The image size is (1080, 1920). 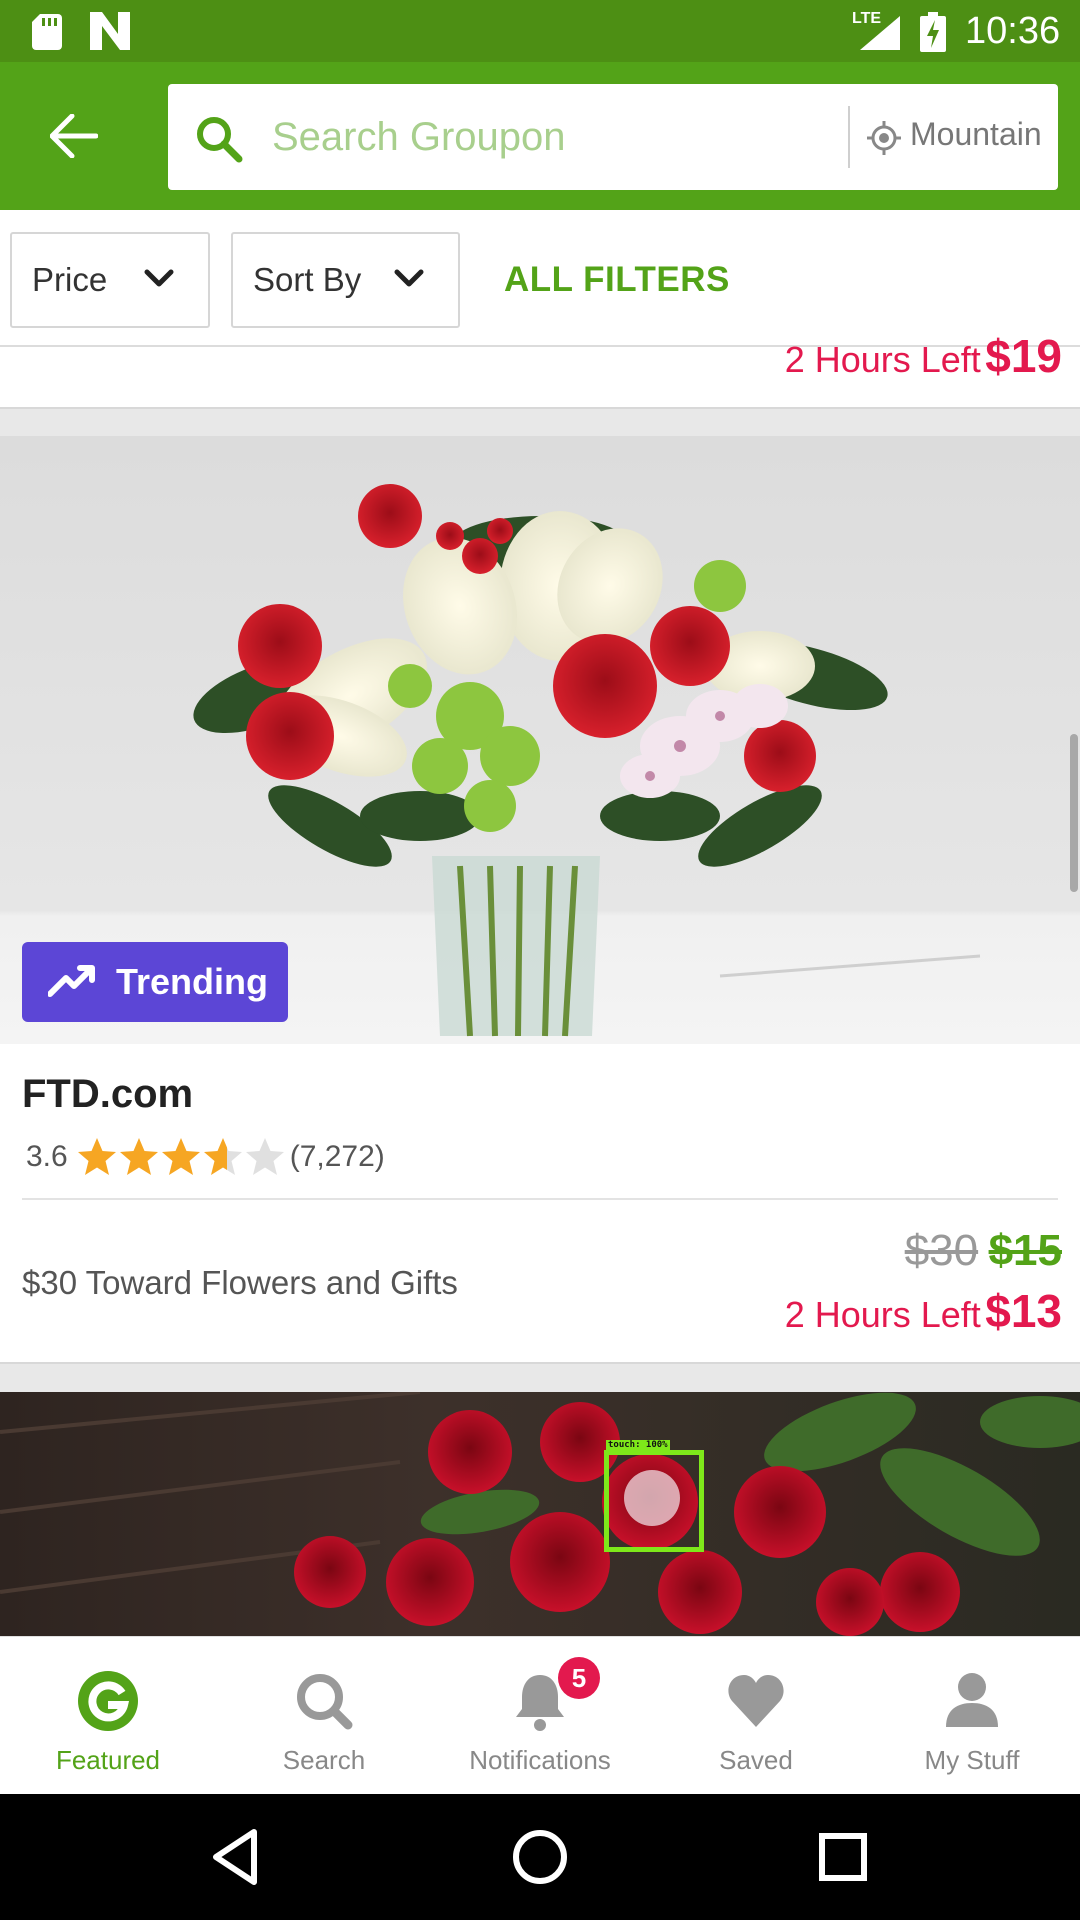 I want to click on arrow-left-icon, so click(x=74, y=136).